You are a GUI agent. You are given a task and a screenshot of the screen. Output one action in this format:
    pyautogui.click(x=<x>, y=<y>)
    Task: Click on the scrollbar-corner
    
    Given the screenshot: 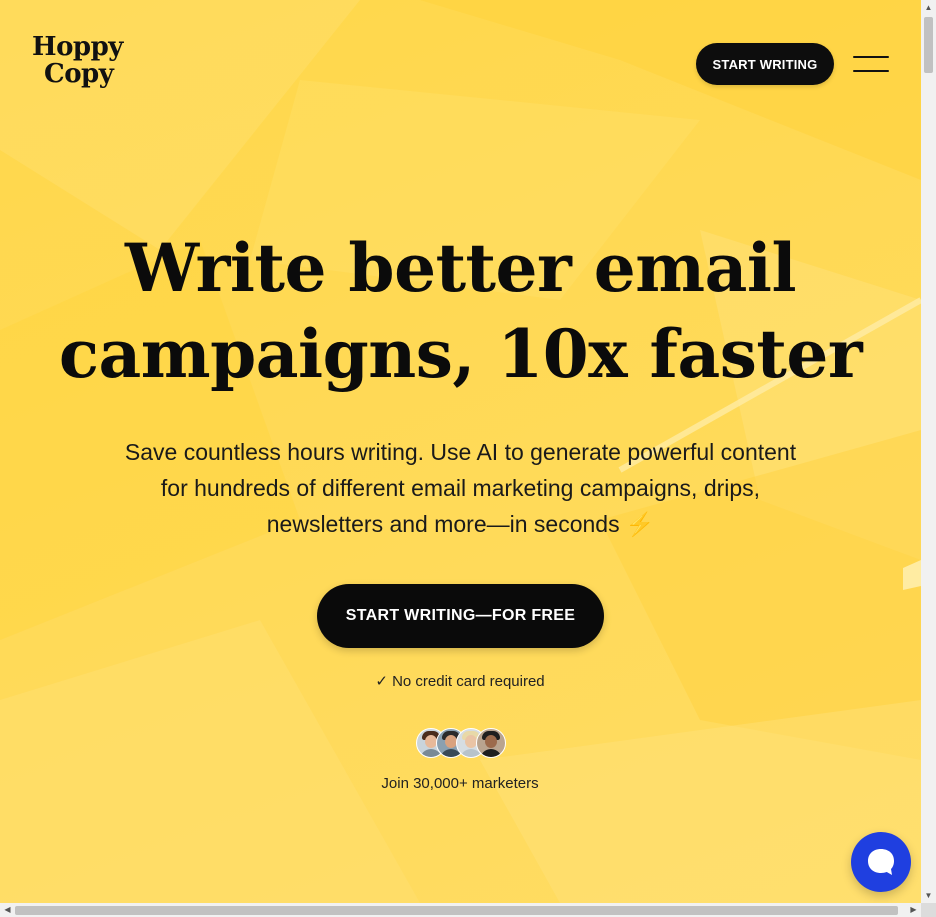 What is the action you would take?
    pyautogui.click(x=928, y=910)
    